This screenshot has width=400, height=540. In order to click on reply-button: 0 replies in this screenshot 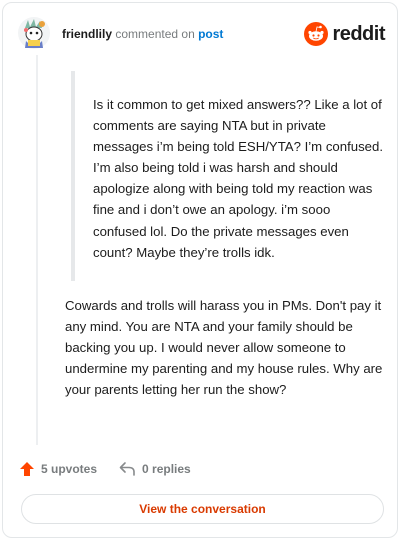, I will do `click(155, 469)`.